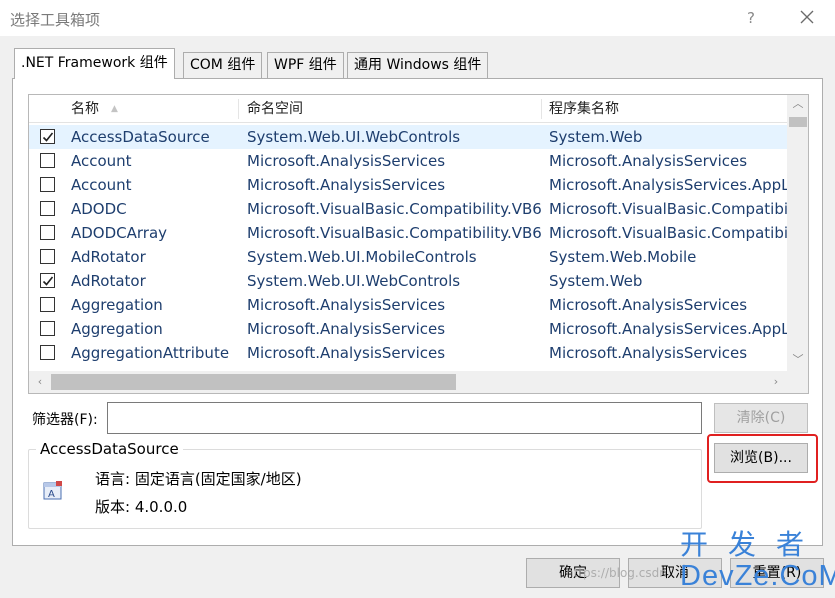 The width and height of the screenshot is (835, 598). What do you see at coordinates (150, 353) in the screenshot?
I see `row-name-cell: AggregationAttribute` at bounding box center [150, 353].